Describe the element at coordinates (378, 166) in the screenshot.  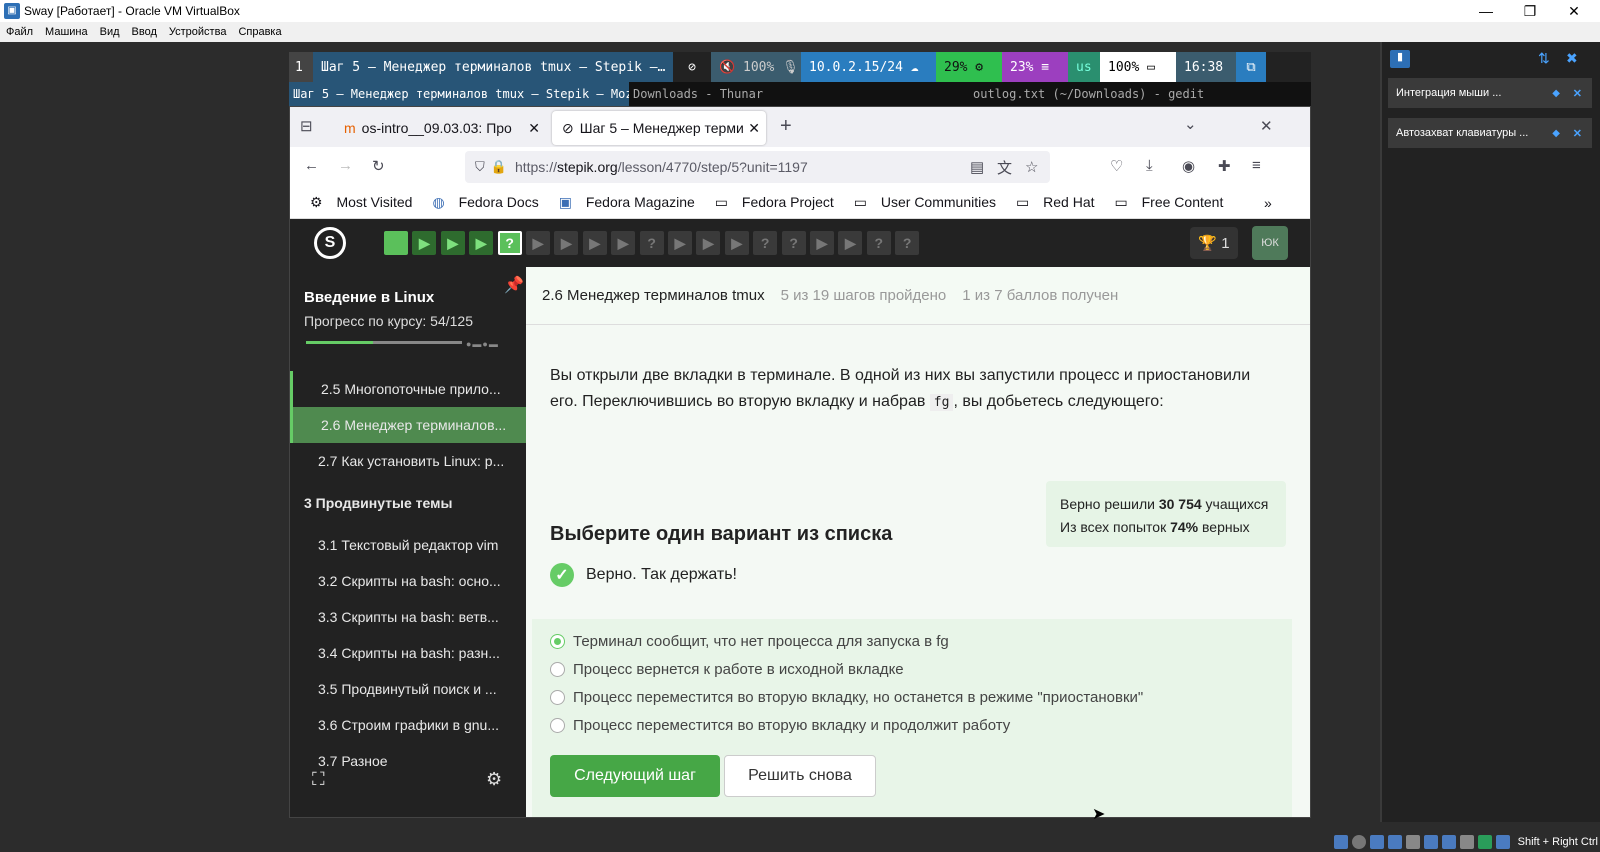
I see `reload-icon: ↻` at that location.